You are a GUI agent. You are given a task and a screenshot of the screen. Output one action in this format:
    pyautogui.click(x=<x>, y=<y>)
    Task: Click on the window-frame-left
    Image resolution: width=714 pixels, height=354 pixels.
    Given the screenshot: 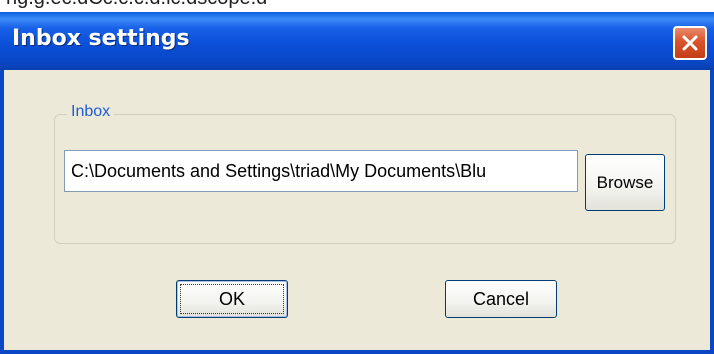 What is the action you would take?
    pyautogui.click(x=2, y=212)
    